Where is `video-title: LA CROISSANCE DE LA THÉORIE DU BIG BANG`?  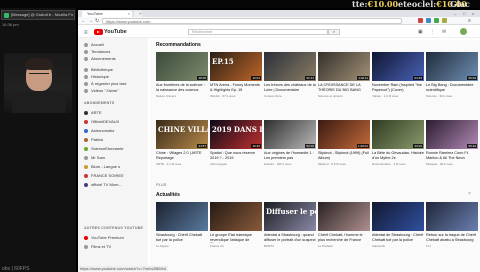 video-title: LA CROISSANCE DE LA THÉORIE DU BIG BANG is located at coordinates (344, 88).